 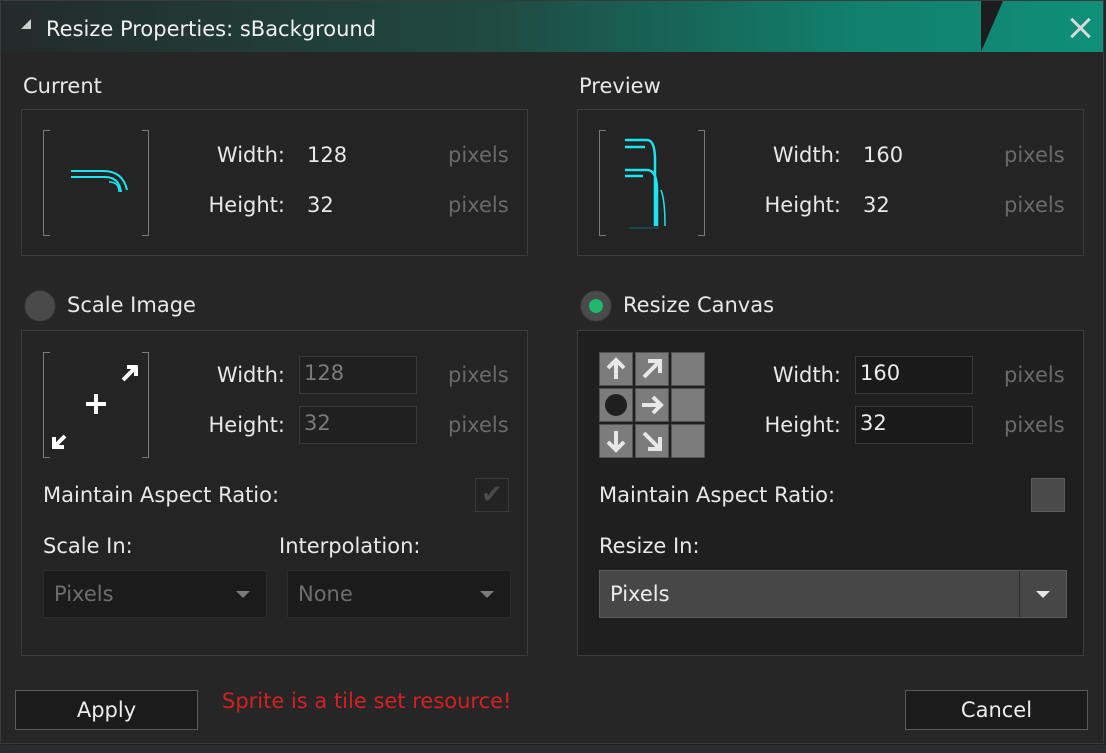 What do you see at coordinates (358, 375) in the screenshot?
I see `scale-width-input: 128` at bounding box center [358, 375].